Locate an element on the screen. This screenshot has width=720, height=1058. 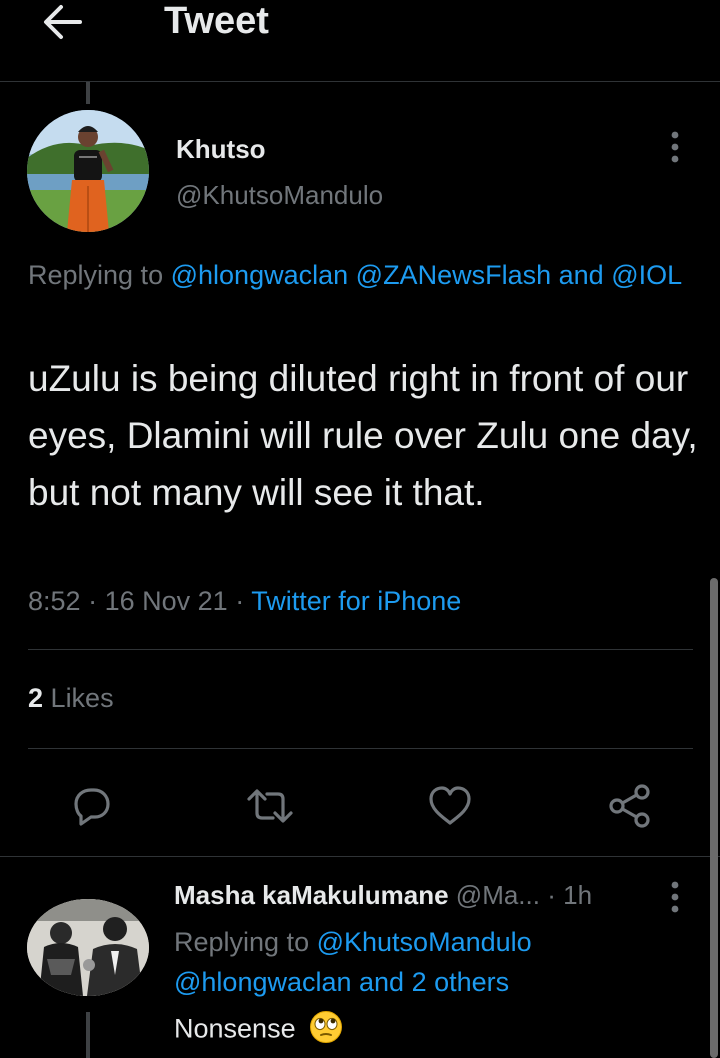
heart-icon is located at coordinates (450, 805).